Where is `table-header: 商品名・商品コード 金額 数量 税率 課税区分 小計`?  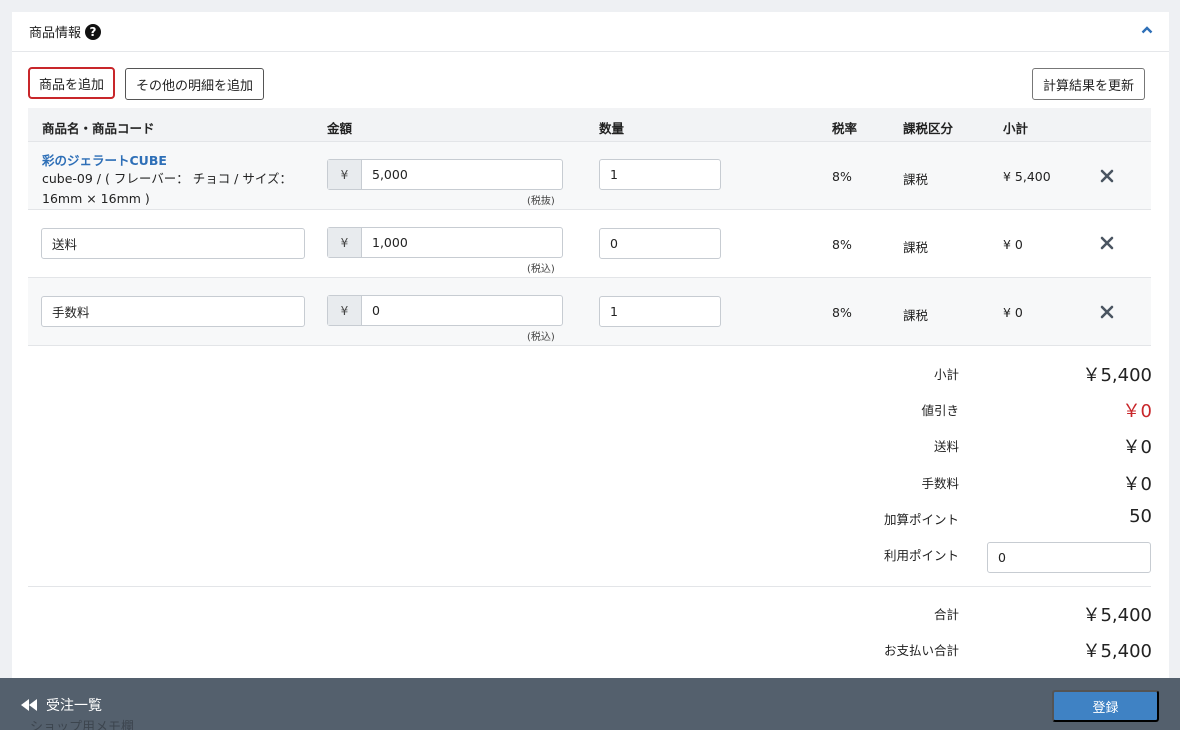
table-header: 商品名・商品コード 金額 数量 税率 課税区分 小計 is located at coordinates (589, 125).